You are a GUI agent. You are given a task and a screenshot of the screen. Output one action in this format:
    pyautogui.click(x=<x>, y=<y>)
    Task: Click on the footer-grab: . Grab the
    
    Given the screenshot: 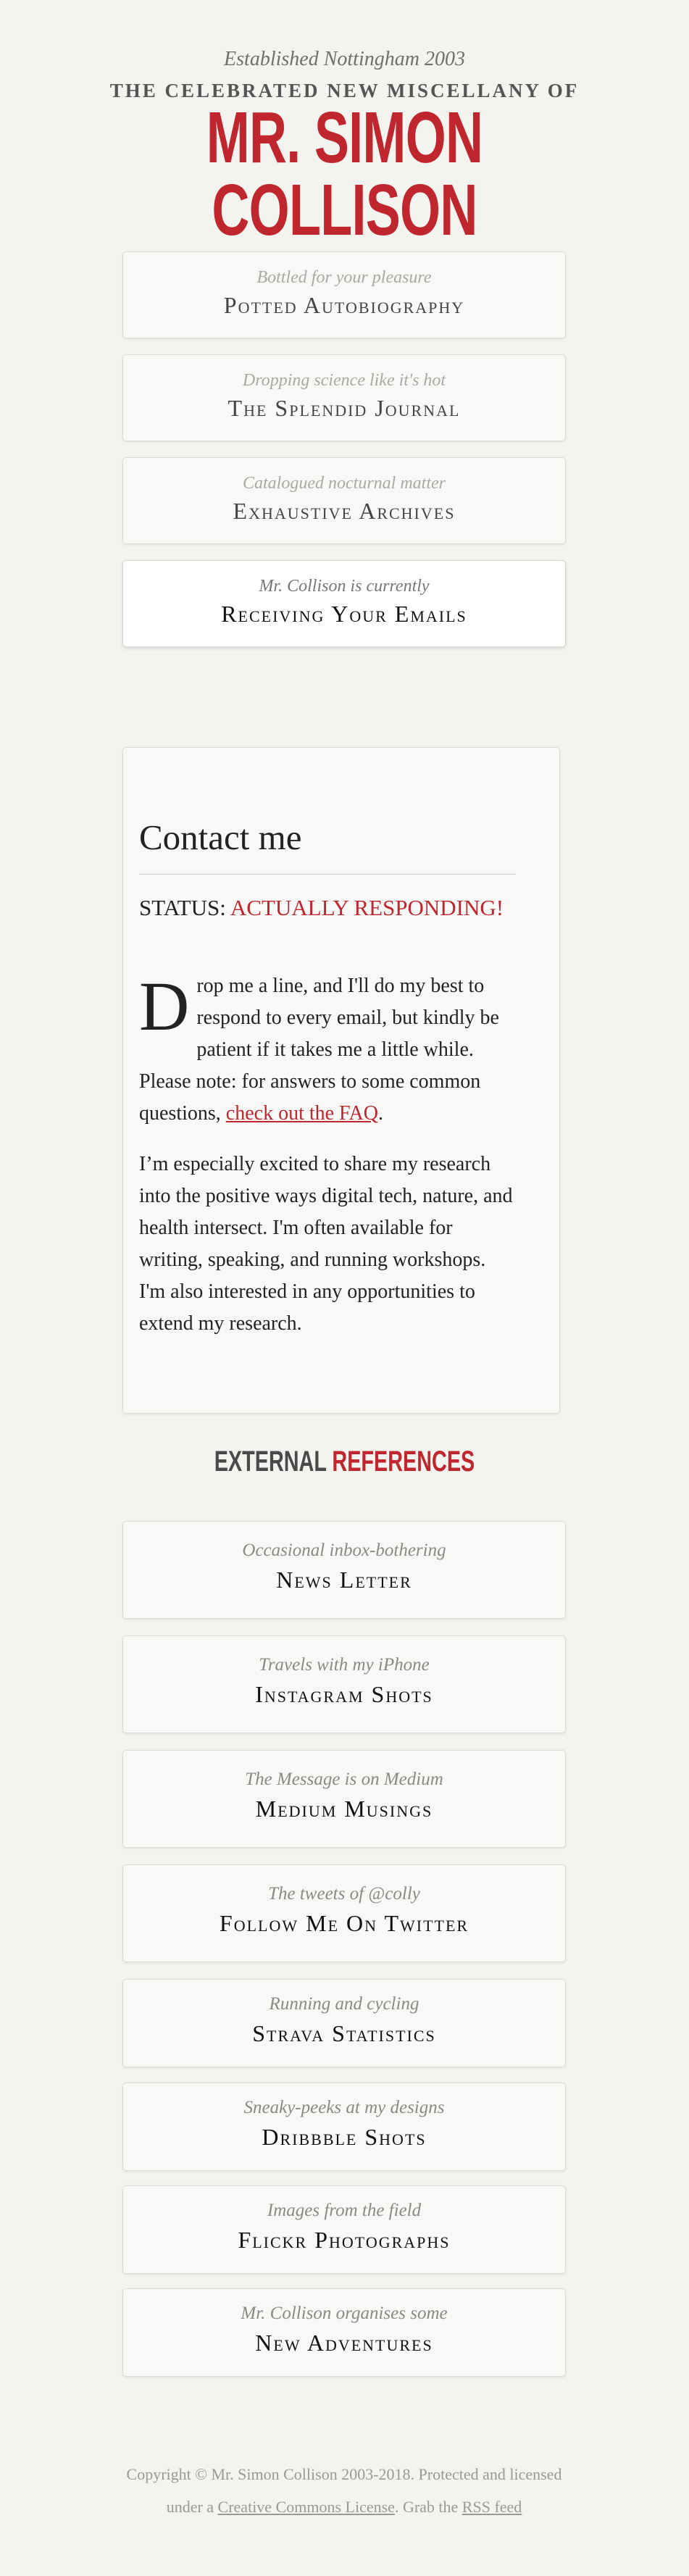 What is the action you would take?
    pyautogui.click(x=428, y=2507)
    